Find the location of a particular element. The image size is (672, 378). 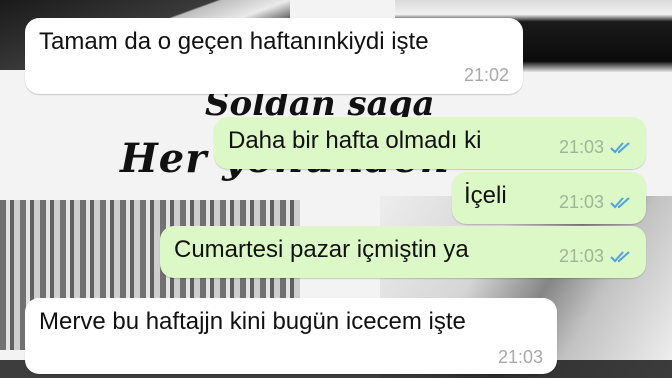

message-time: 21:02 is located at coordinates (486, 75).